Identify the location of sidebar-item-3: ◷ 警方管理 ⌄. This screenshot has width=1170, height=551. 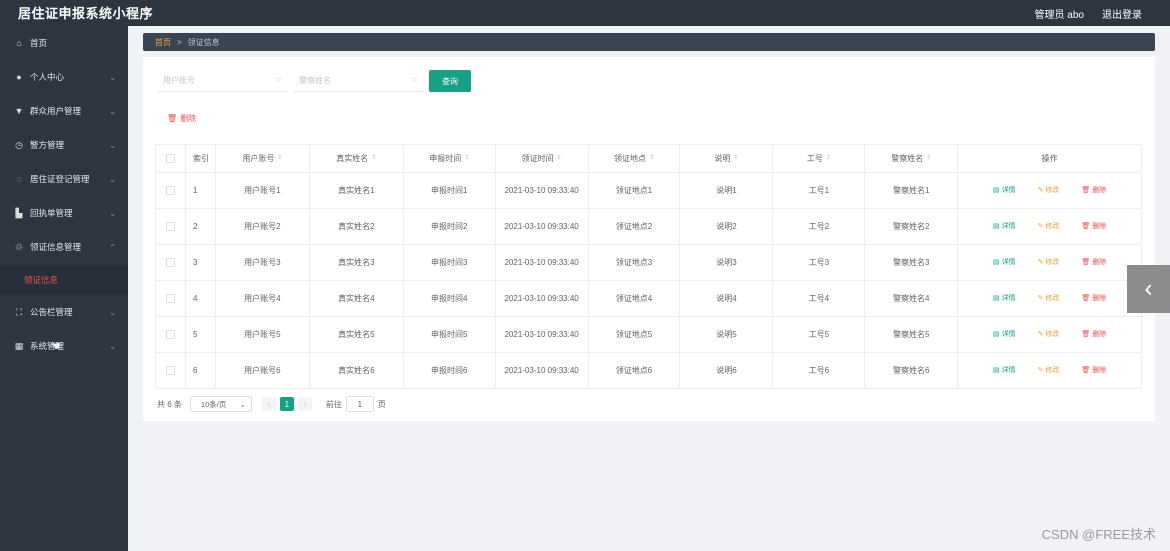
(64, 145).